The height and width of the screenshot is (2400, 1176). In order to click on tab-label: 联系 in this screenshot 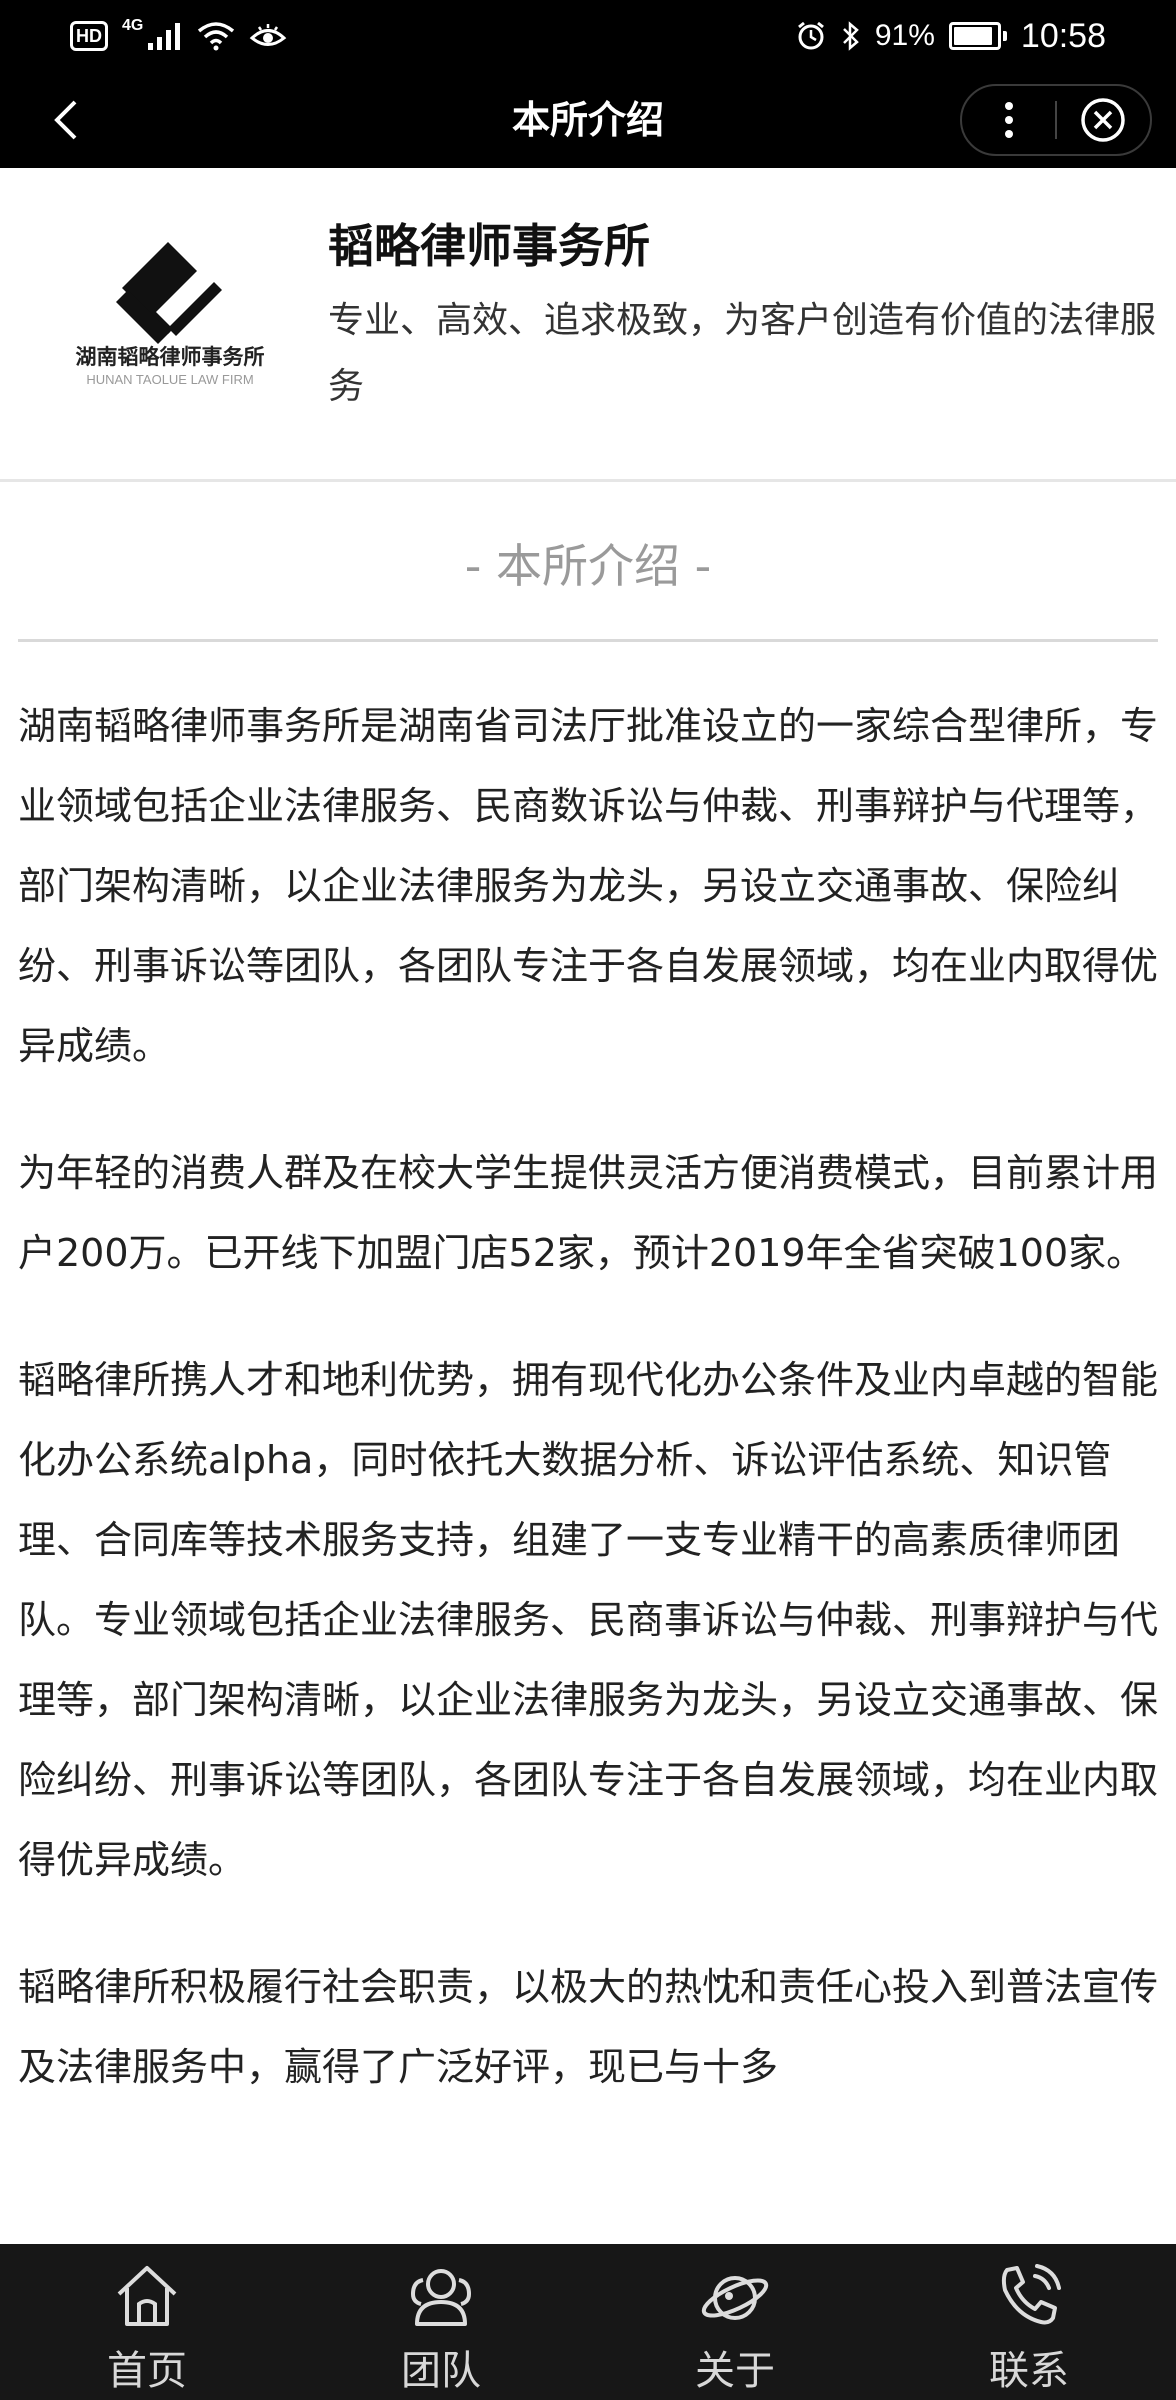, I will do `click(1029, 2371)`.